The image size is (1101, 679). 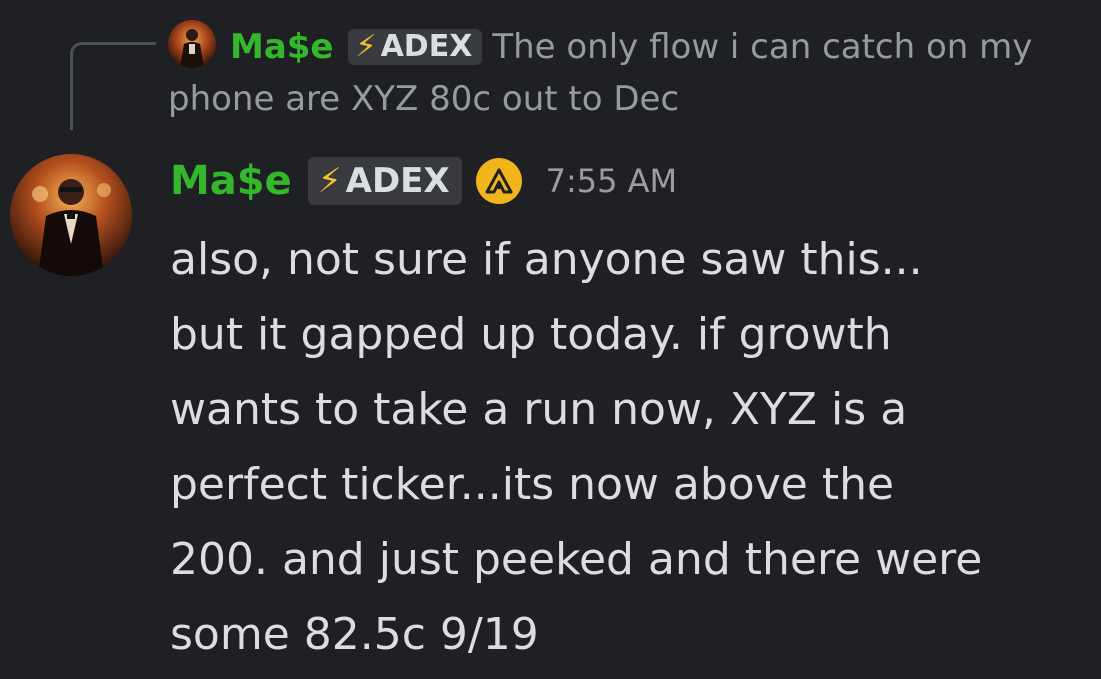 I want to click on tag-label: ADEX, so click(x=397, y=181).